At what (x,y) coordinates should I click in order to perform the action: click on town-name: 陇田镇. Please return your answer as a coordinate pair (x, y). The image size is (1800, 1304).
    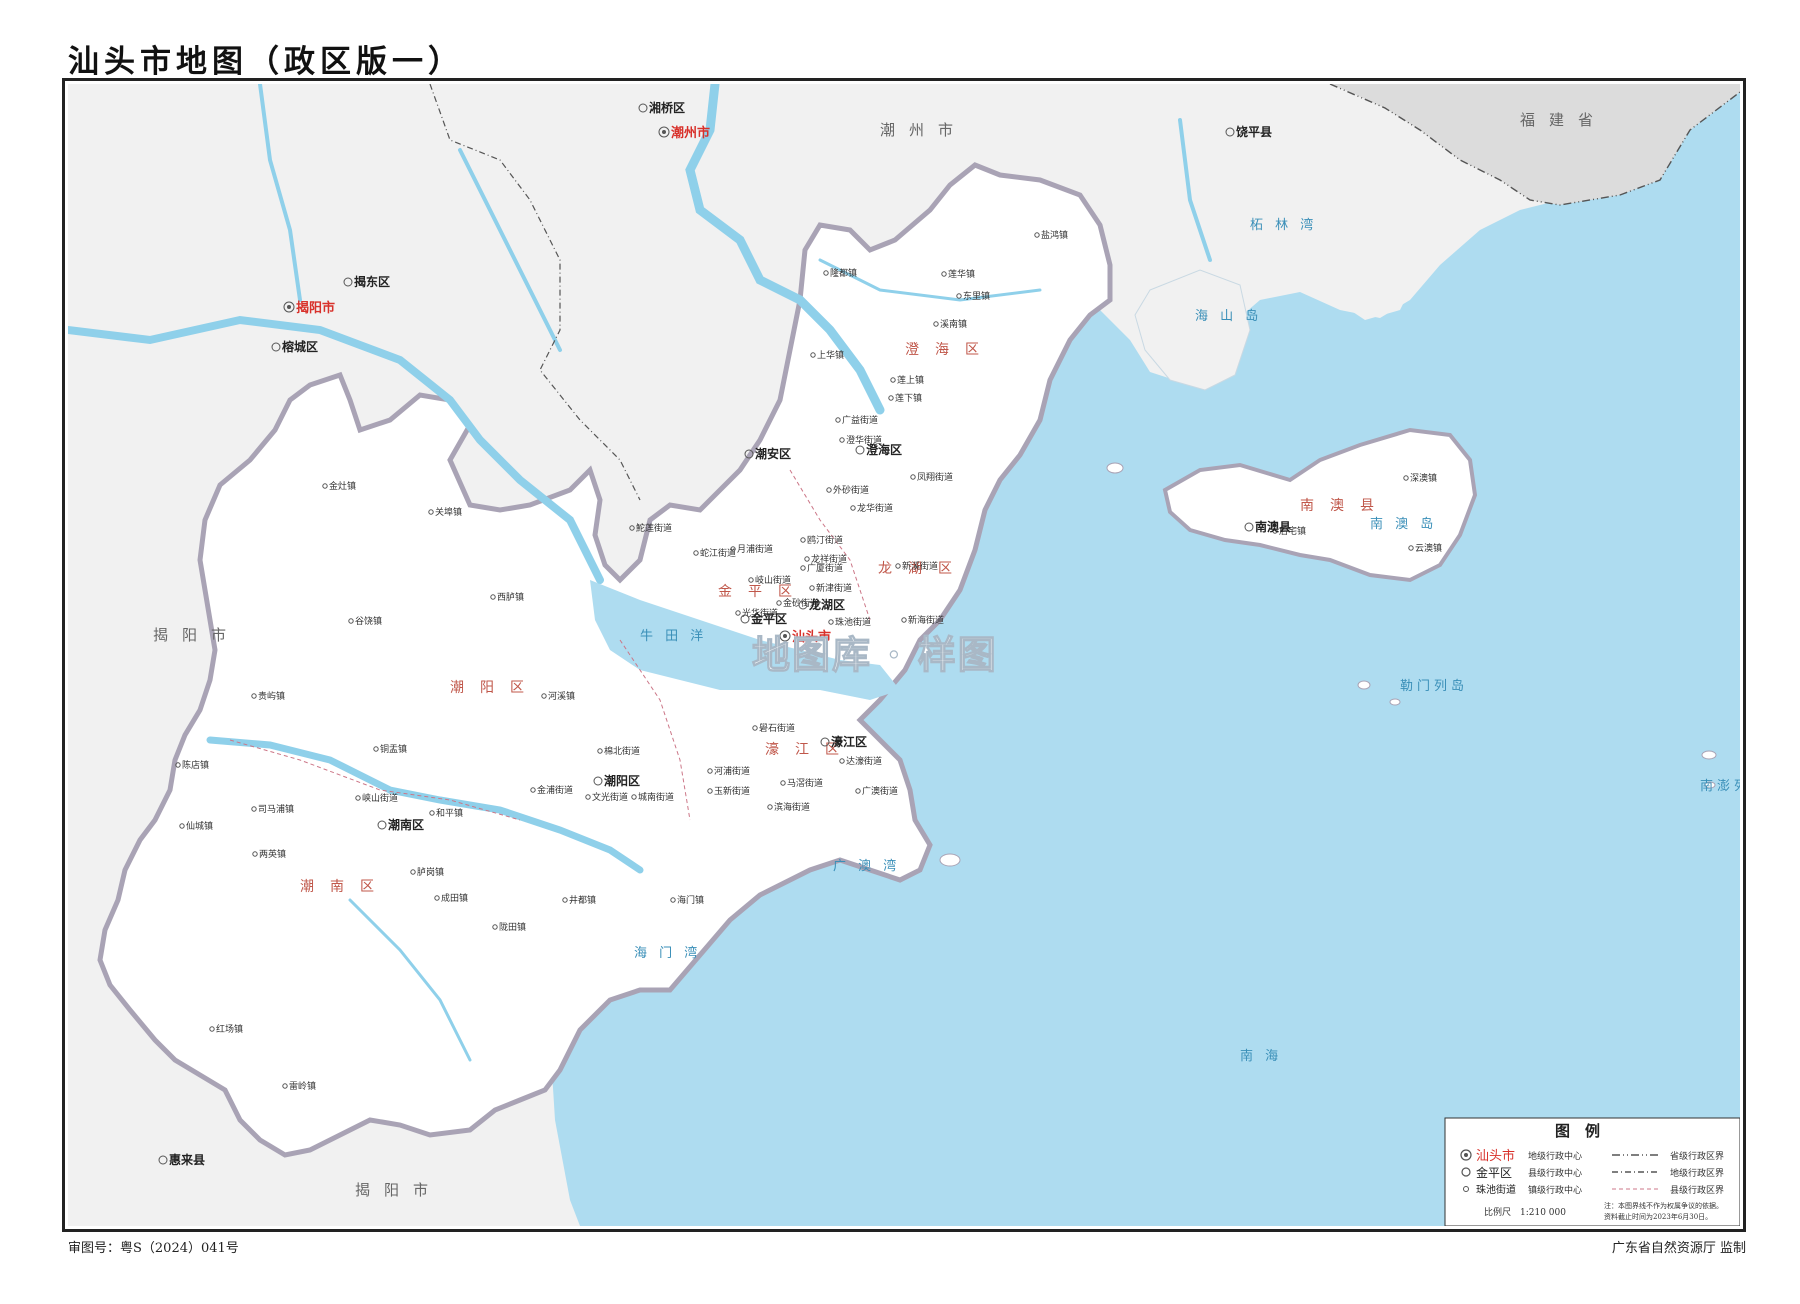
    Looking at the image, I should click on (512, 927).